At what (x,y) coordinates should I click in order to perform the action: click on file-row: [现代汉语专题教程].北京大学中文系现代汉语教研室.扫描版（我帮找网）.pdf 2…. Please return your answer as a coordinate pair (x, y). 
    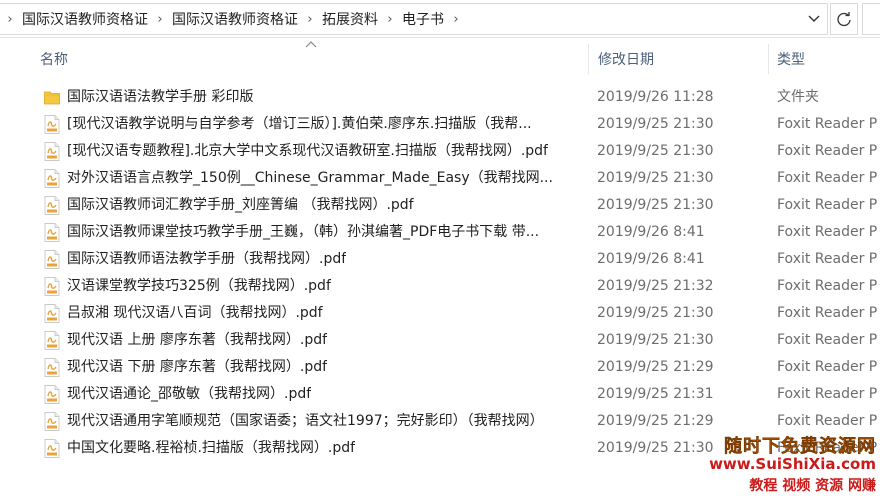
    Looking at the image, I should click on (440, 151).